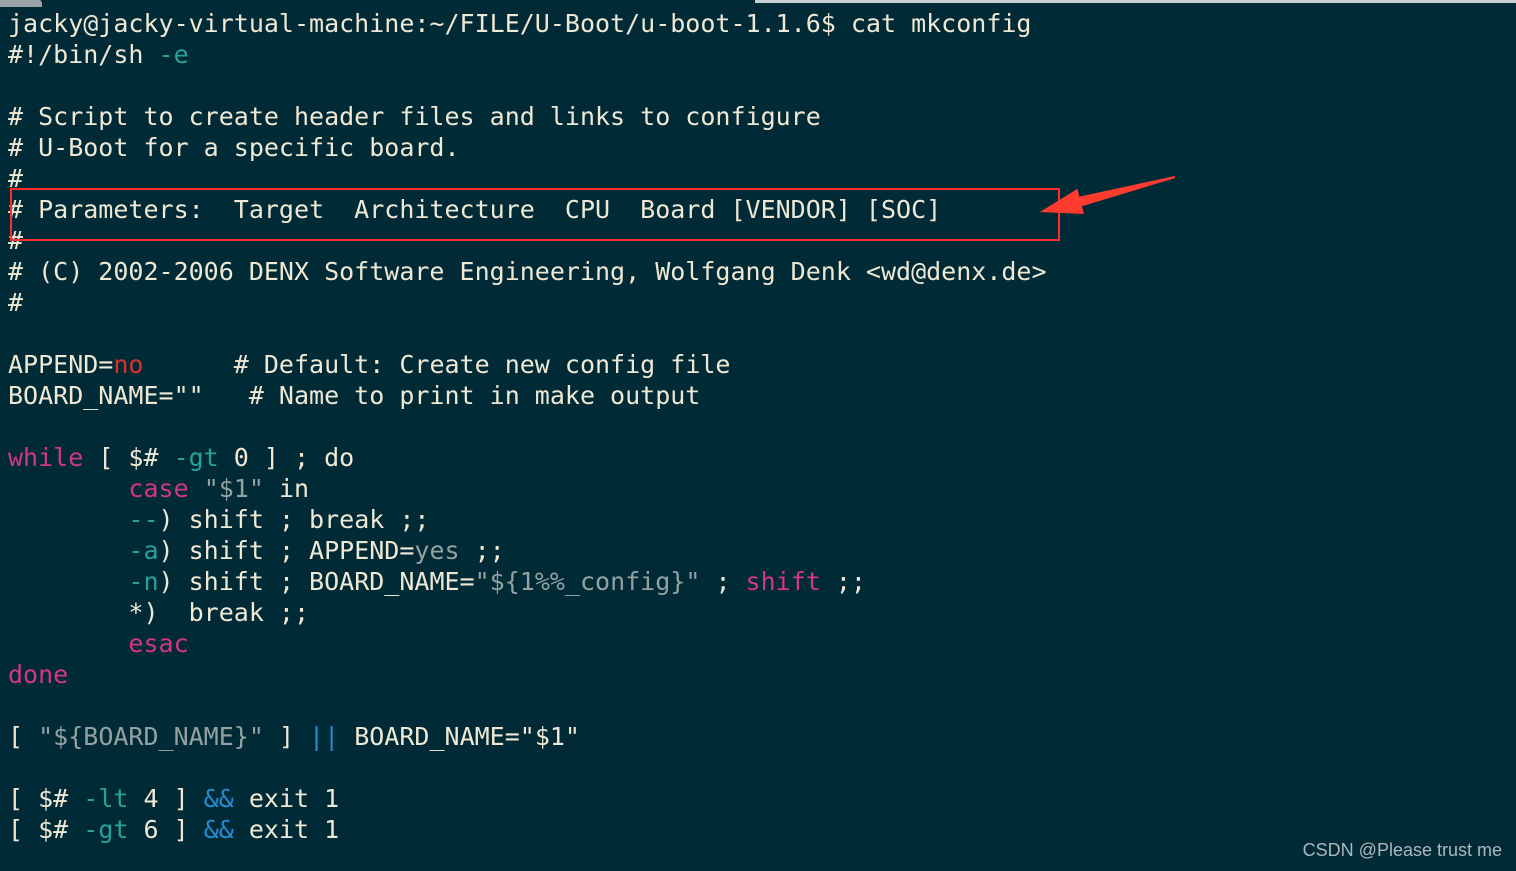 The height and width of the screenshot is (871, 1516). I want to click on terminal-span: while, so click(46, 457).